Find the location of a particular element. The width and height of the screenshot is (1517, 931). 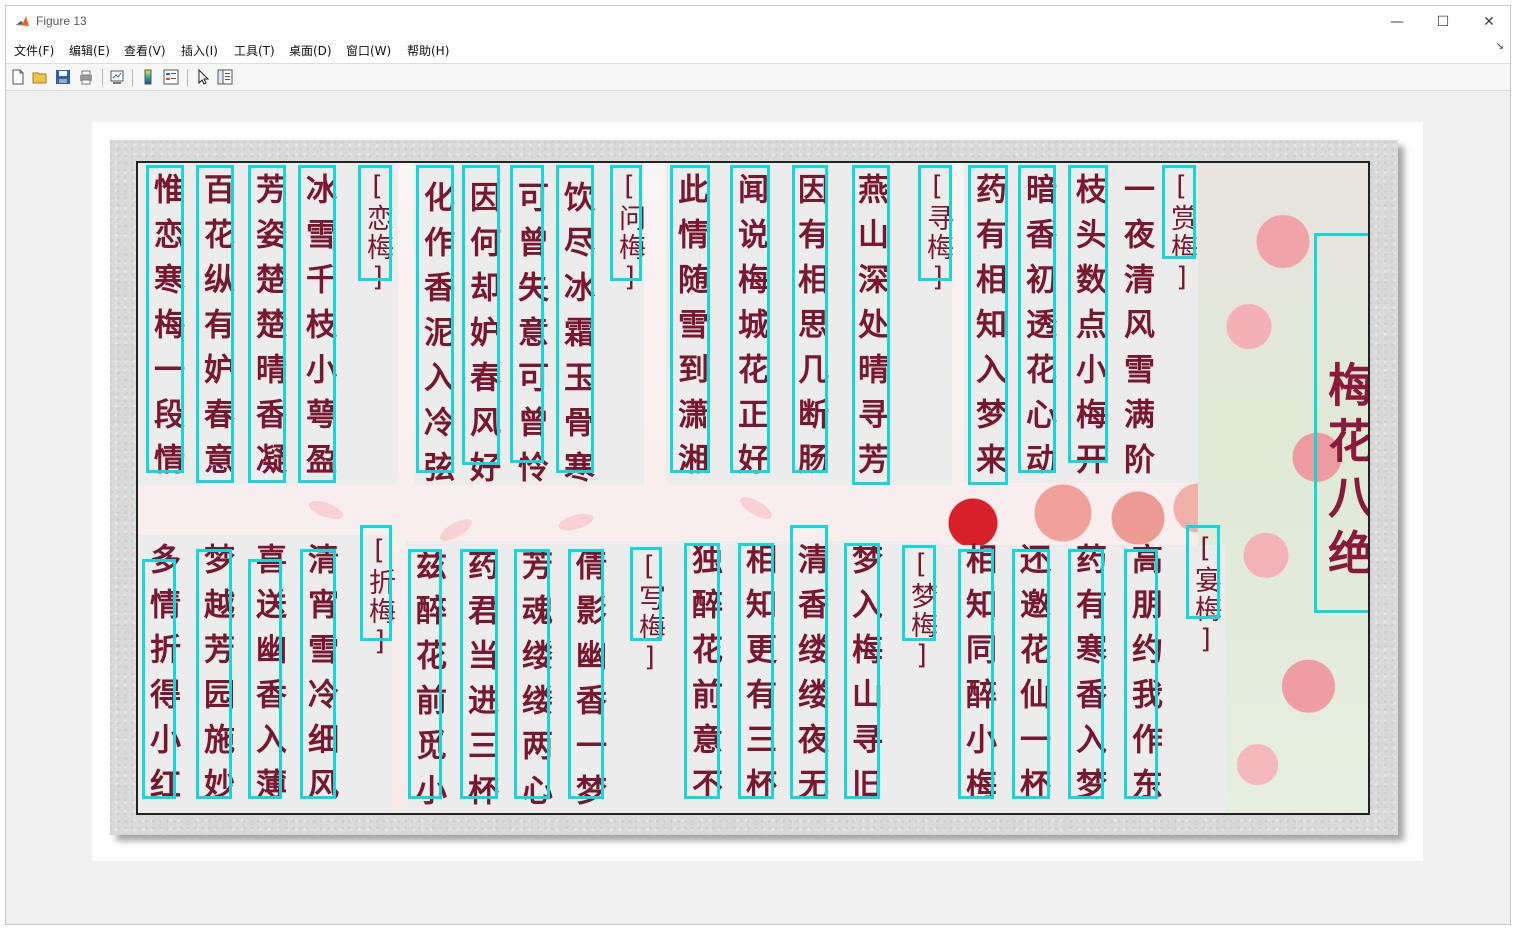

minimize-icon: — is located at coordinates (1397, 21).